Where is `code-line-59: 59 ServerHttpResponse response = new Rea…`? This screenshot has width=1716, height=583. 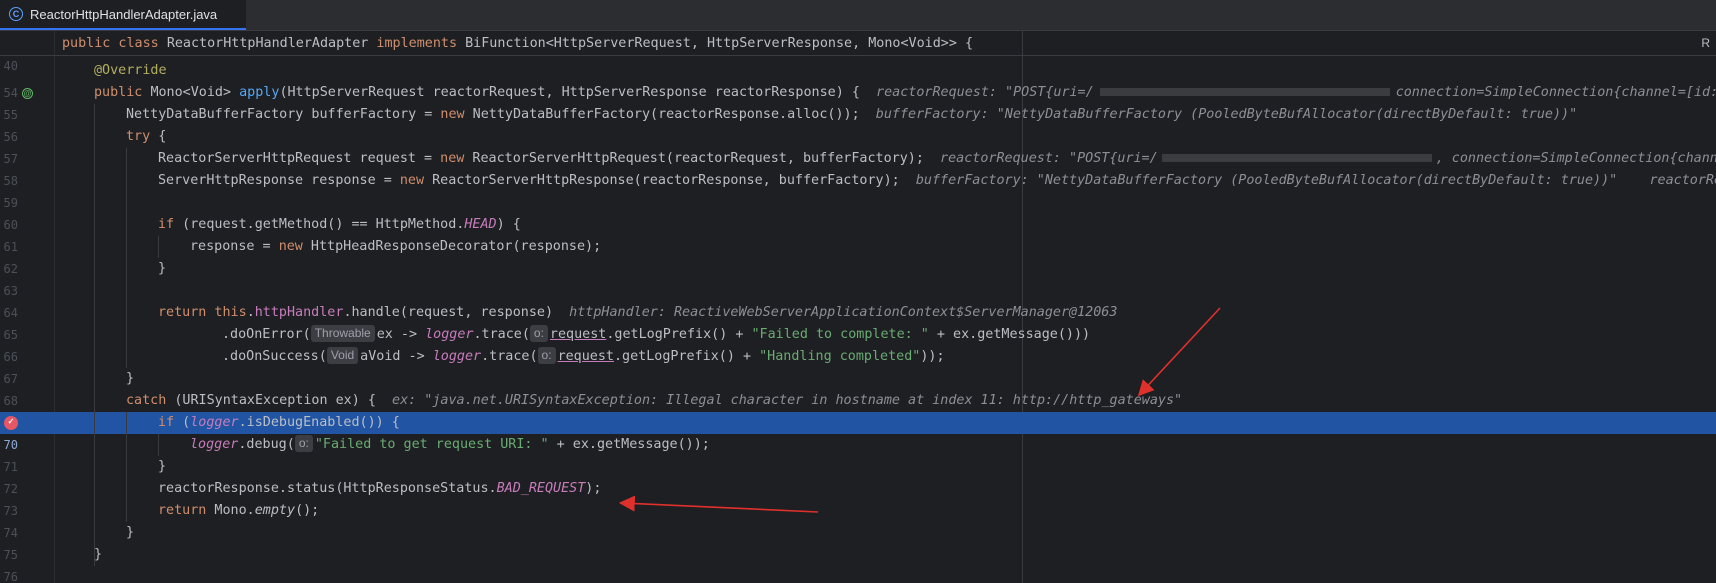
code-line-59: 59 ServerHttpResponse response = new Rea… is located at coordinates (858, 190).